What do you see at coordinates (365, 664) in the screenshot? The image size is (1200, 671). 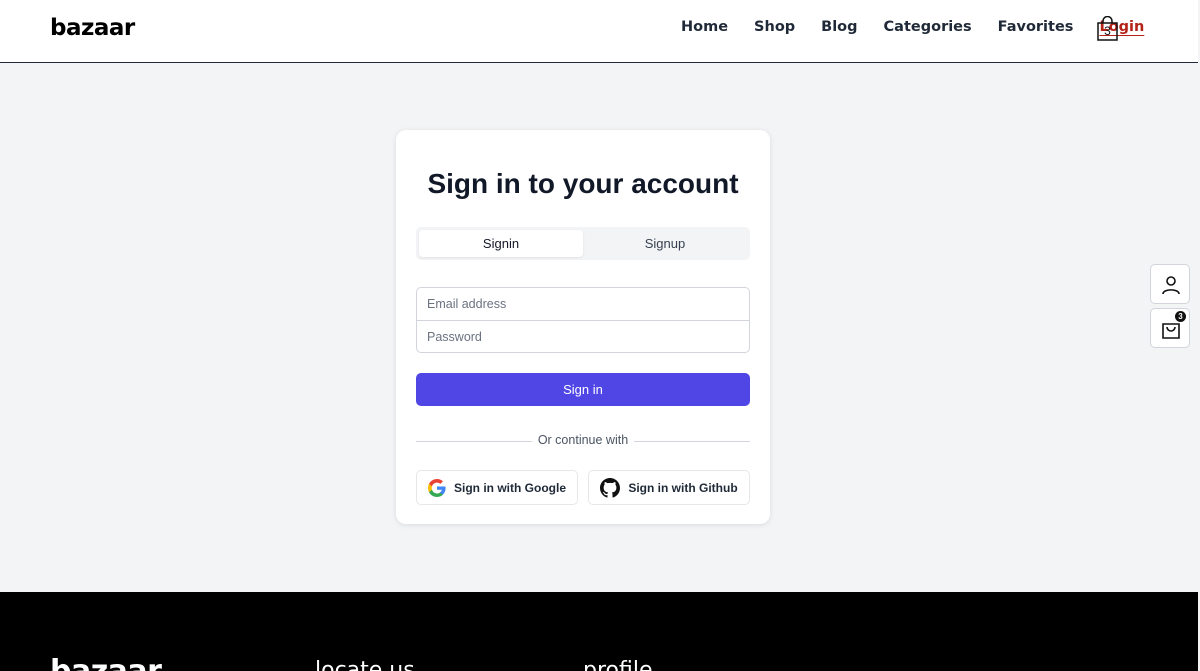 I see `footer-heading-locate: locate us` at bounding box center [365, 664].